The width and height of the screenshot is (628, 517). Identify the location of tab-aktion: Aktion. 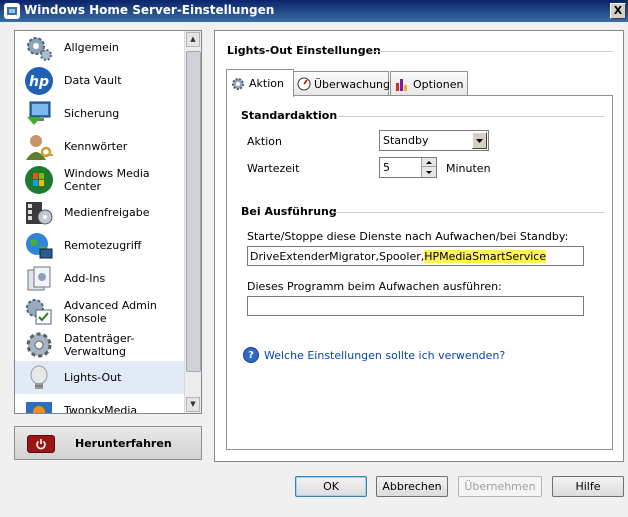
(260, 83).